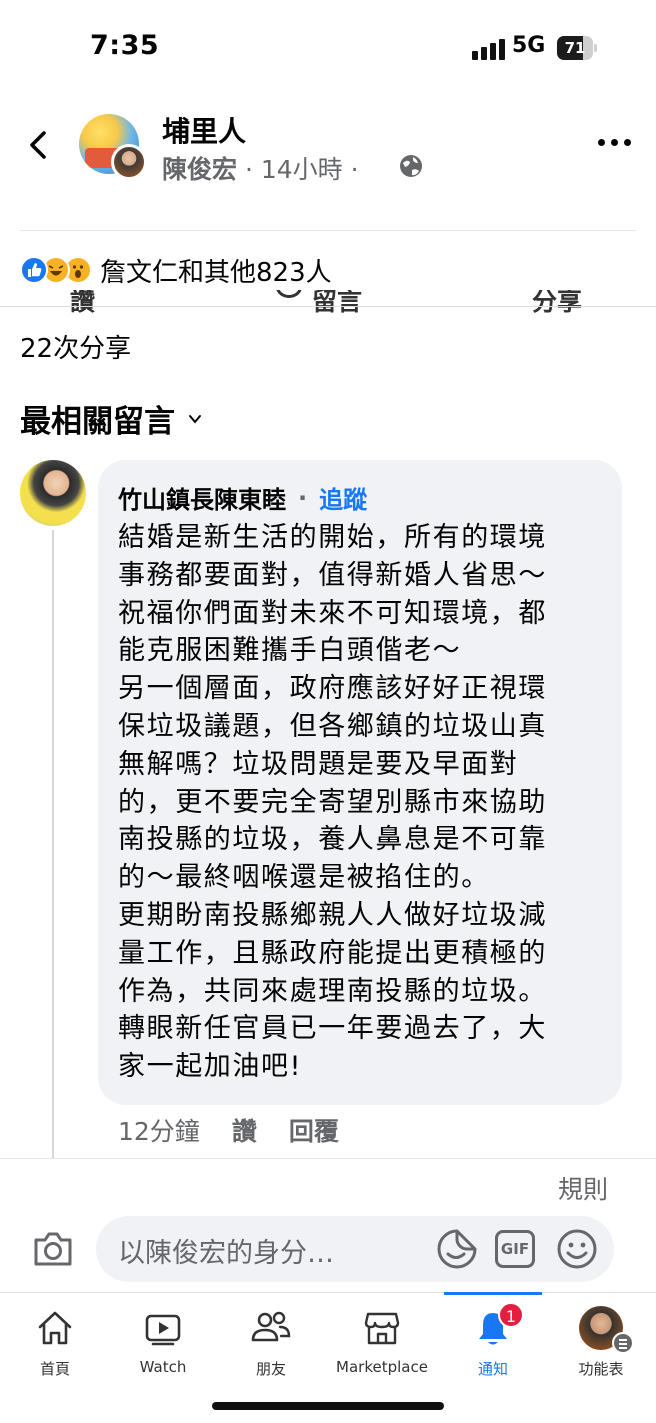 This screenshot has height=1423, width=656. What do you see at coordinates (244, 1130) in the screenshot?
I see `comment-like-button: 讚` at bounding box center [244, 1130].